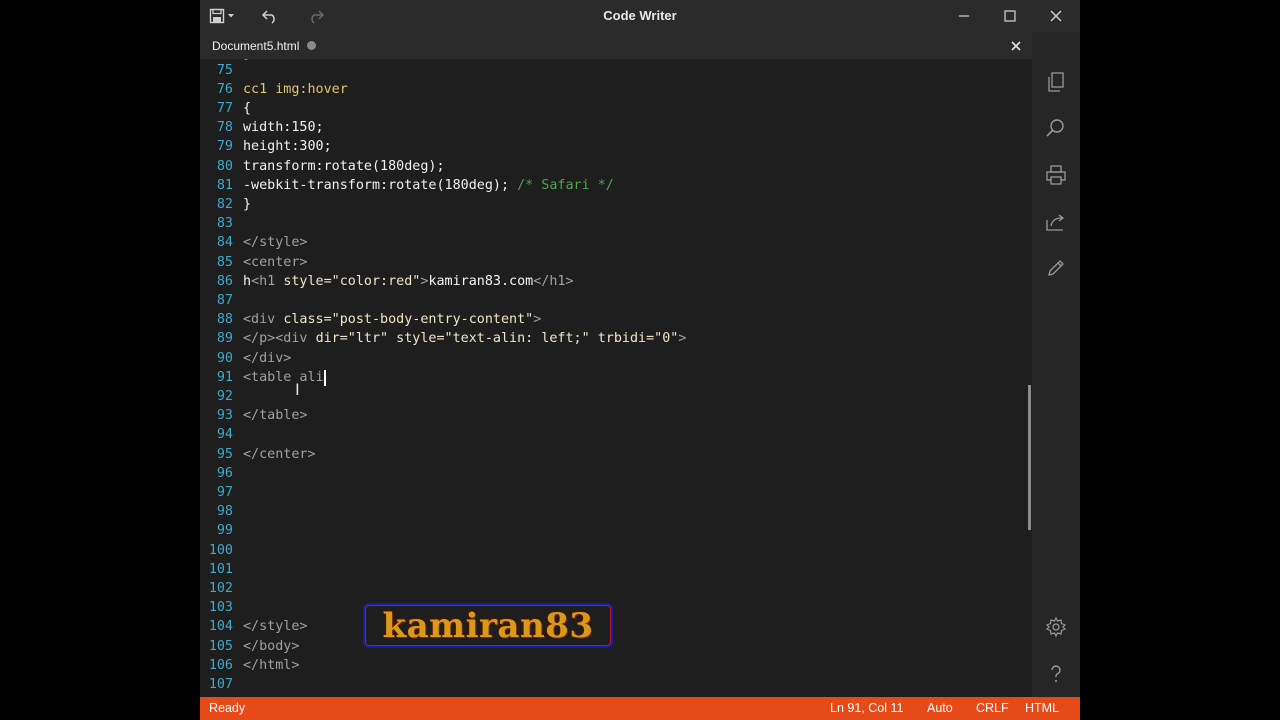 The height and width of the screenshot is (720, 1280). What do you see at coordinates (866, 708) in the screenshot?
I see `cursor-position: Ln 91, Col 11` at bounding box center [866, 708].